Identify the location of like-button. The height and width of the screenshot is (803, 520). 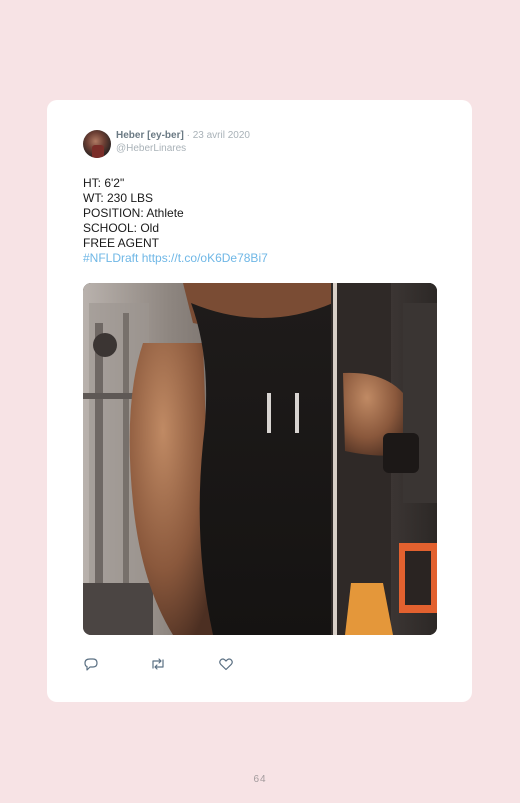
(226, 664).